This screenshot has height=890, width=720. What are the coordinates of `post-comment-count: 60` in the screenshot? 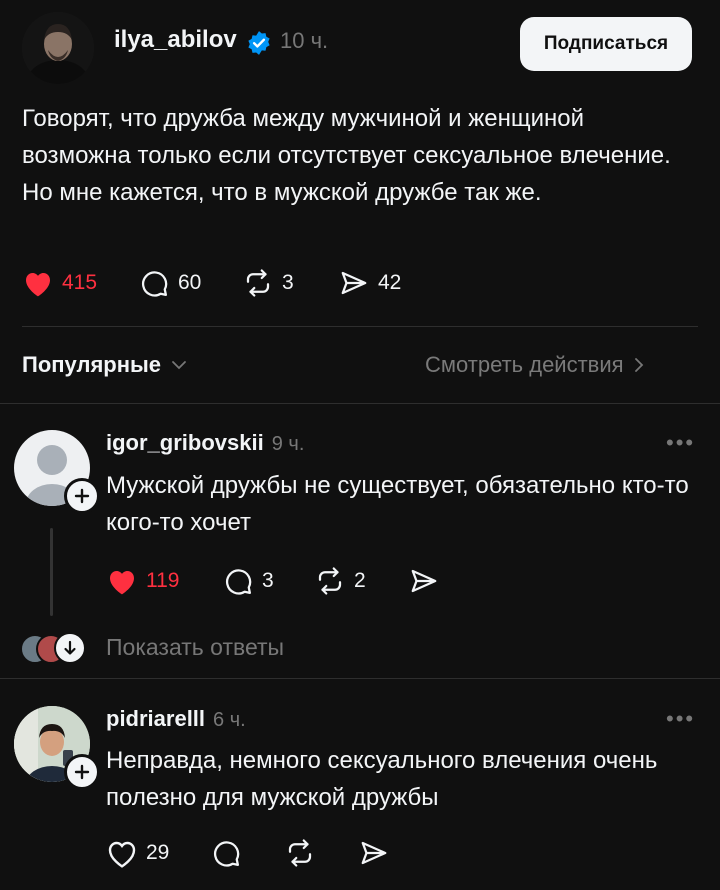 It's located at (190, 282).